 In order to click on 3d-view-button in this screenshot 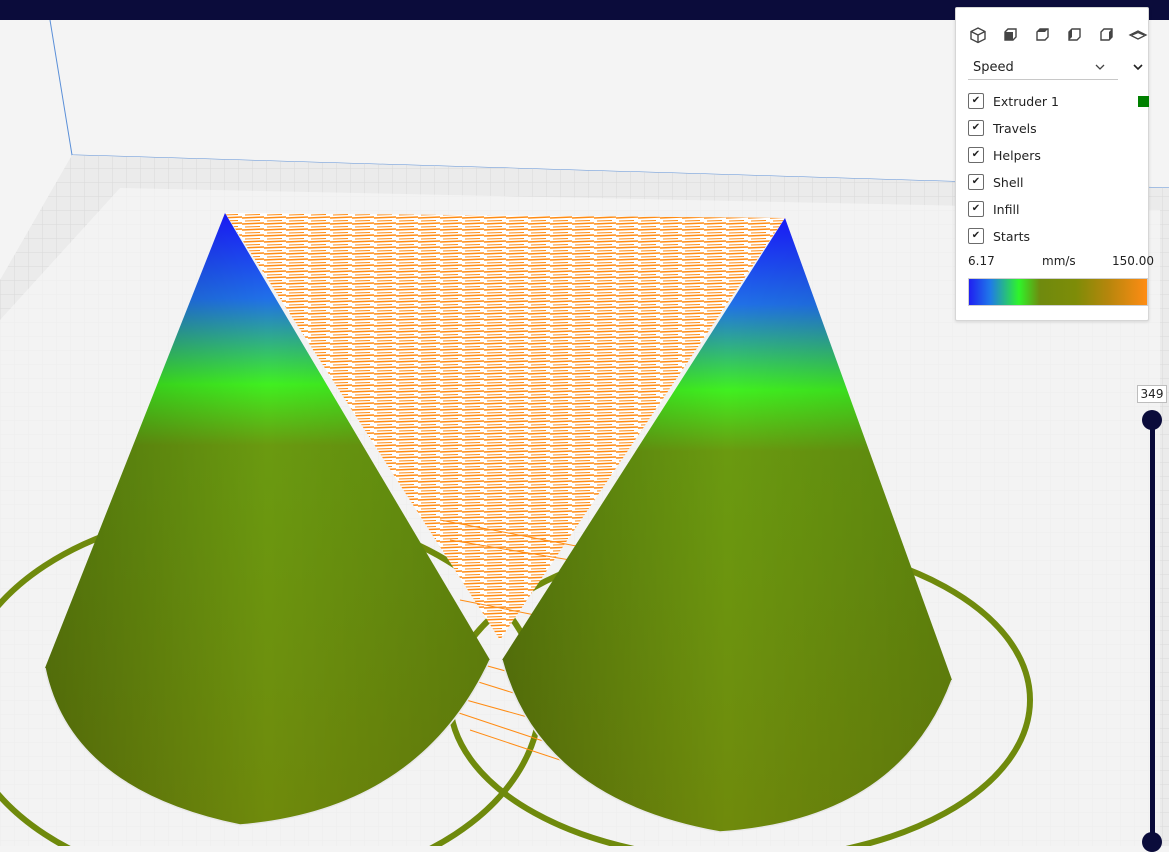, I will do `click(978, 35)`.